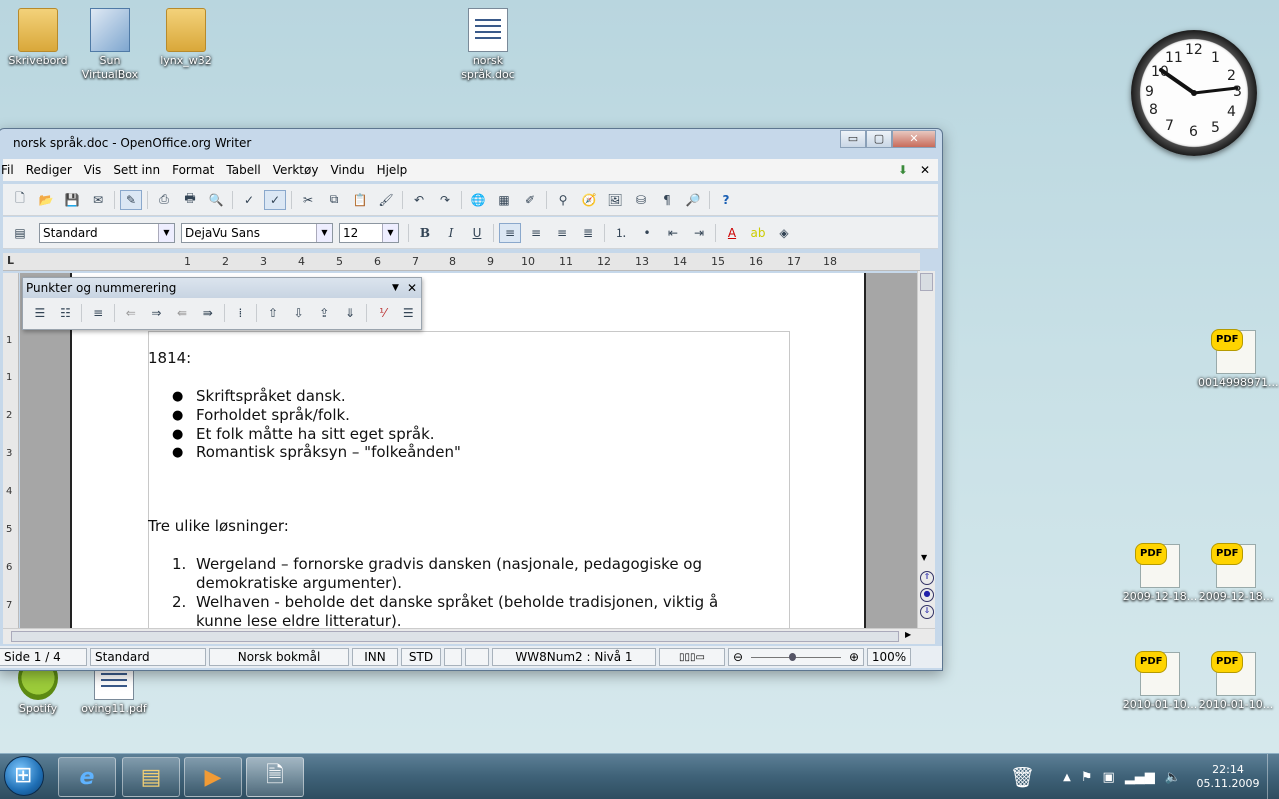 The width and height of the screenshot is (1279, 799). What do you see at coordinates (20, 200) in the screenshot?
I see `new-icon: 🗋` at bounding box center [20, 200].